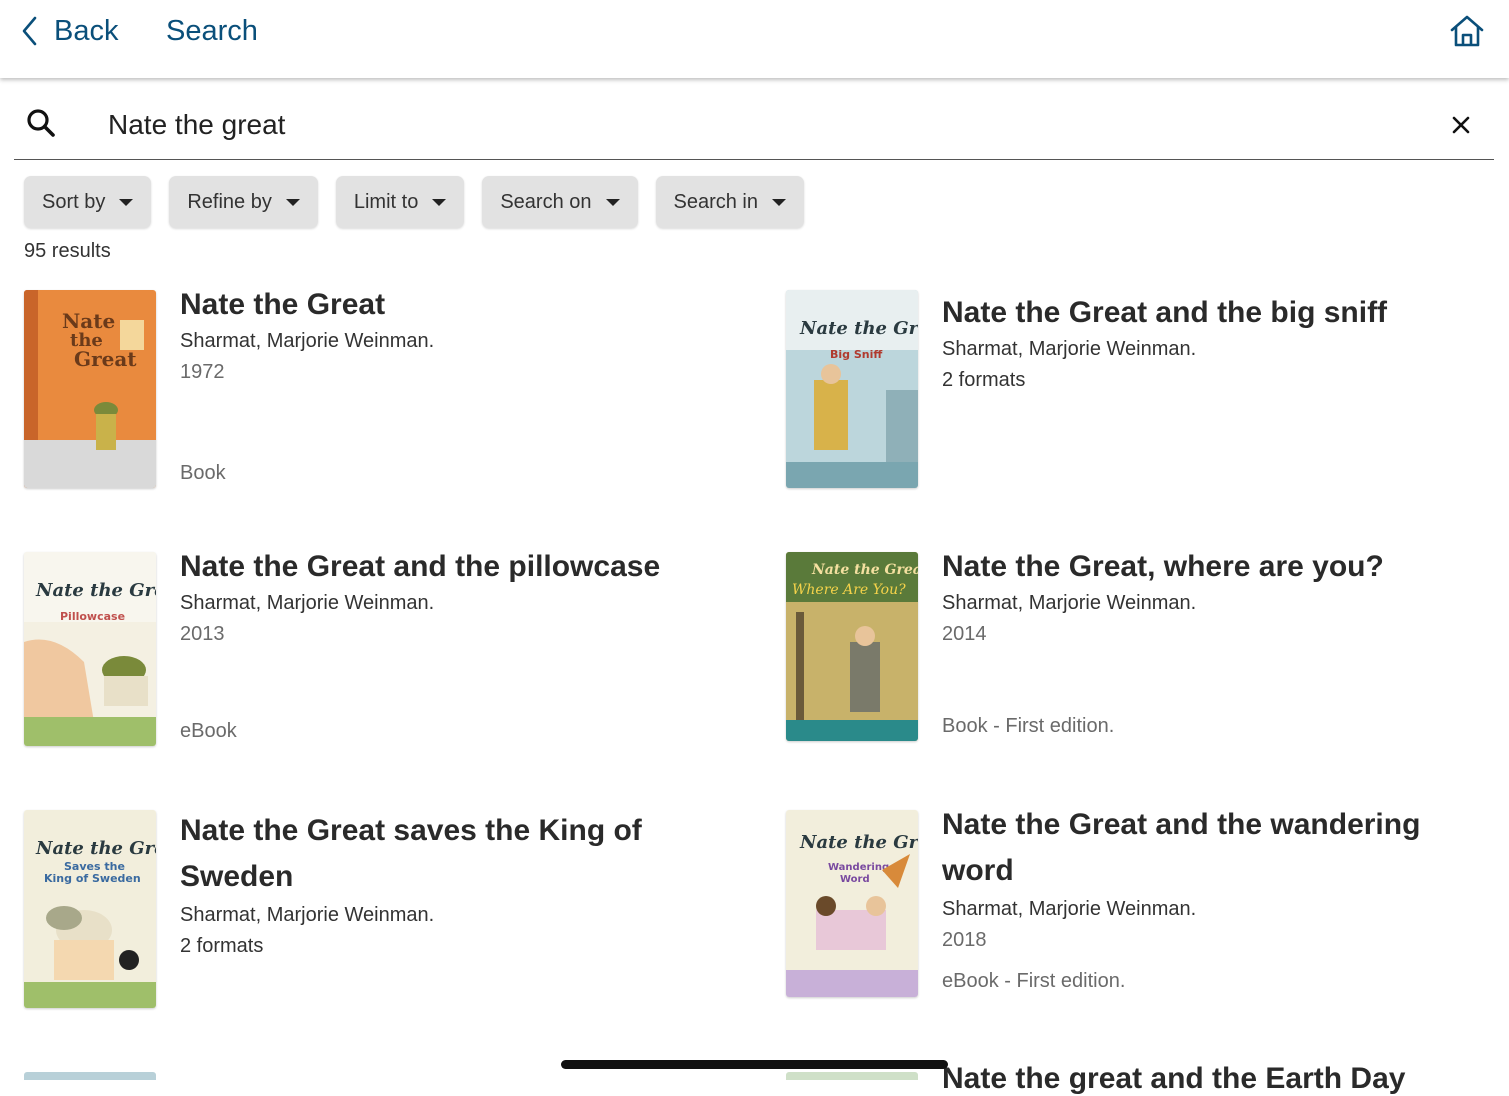  Describe the element at coordinates (243, 202) in the screenshot. I see `refine-by-dropdown: Refine by` at that location.